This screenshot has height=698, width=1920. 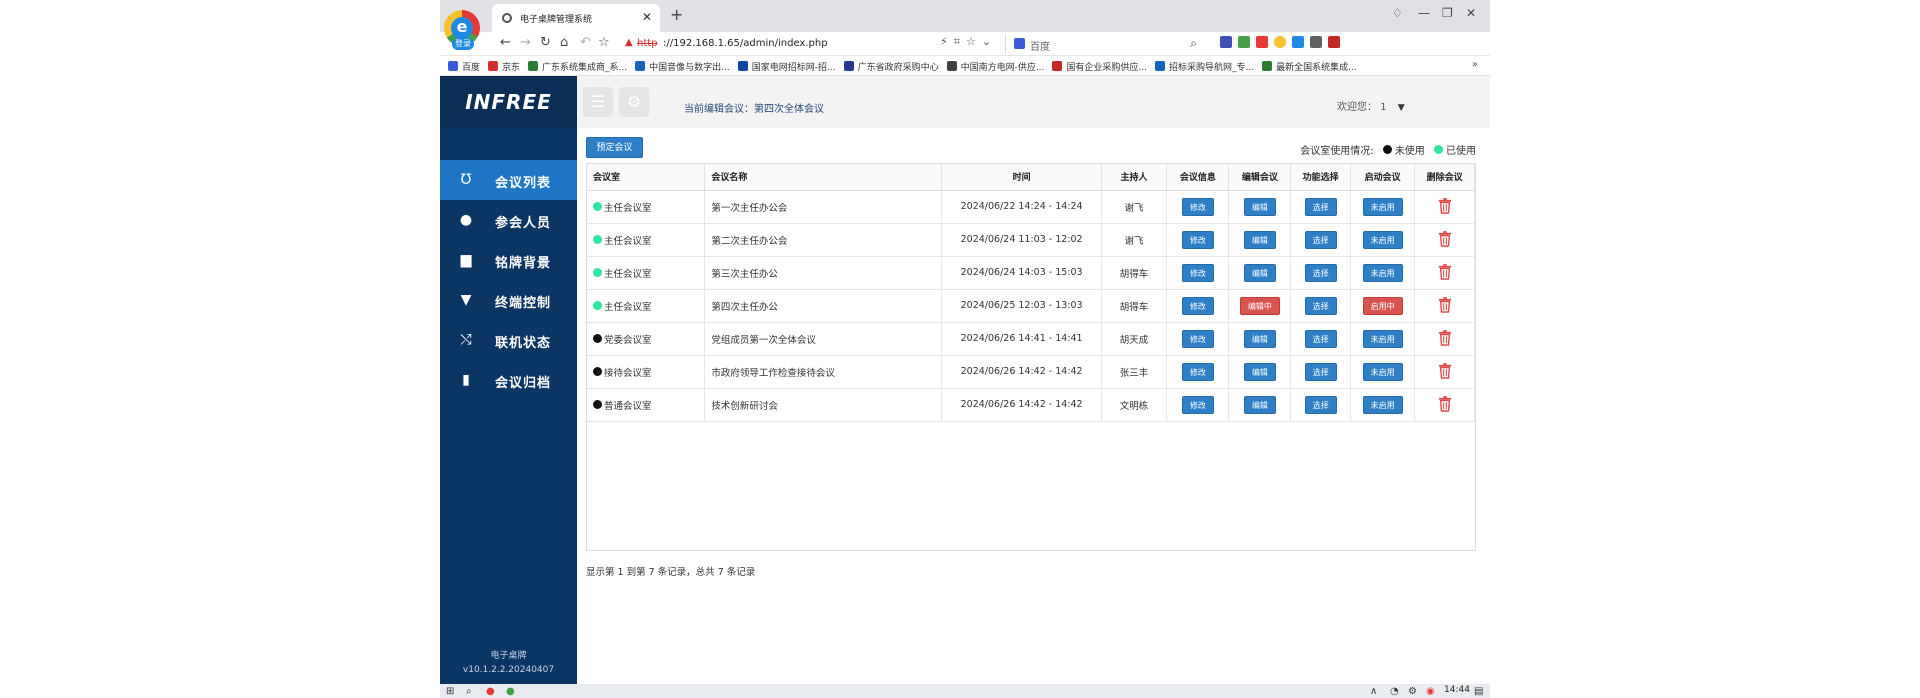 What do you see at coordinates (490, 691) in the screenshot?
I see `browser-taskbar-icon: ●` at bounding box center [490, 691].